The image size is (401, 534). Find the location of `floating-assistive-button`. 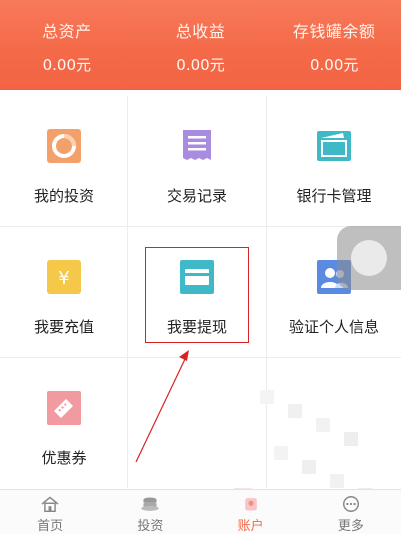

floating-assistive-button is located at coordinates (369, 258).